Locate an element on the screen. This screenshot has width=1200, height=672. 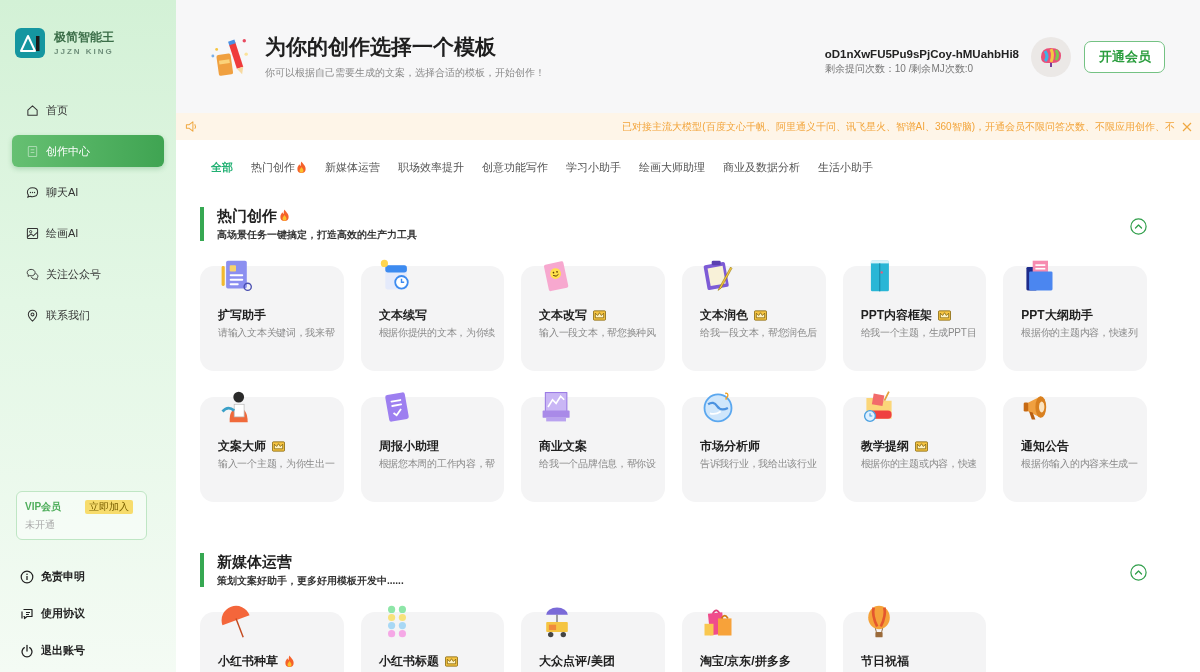
section-title: 新媒体运营 is located at coordinates (254, 561).